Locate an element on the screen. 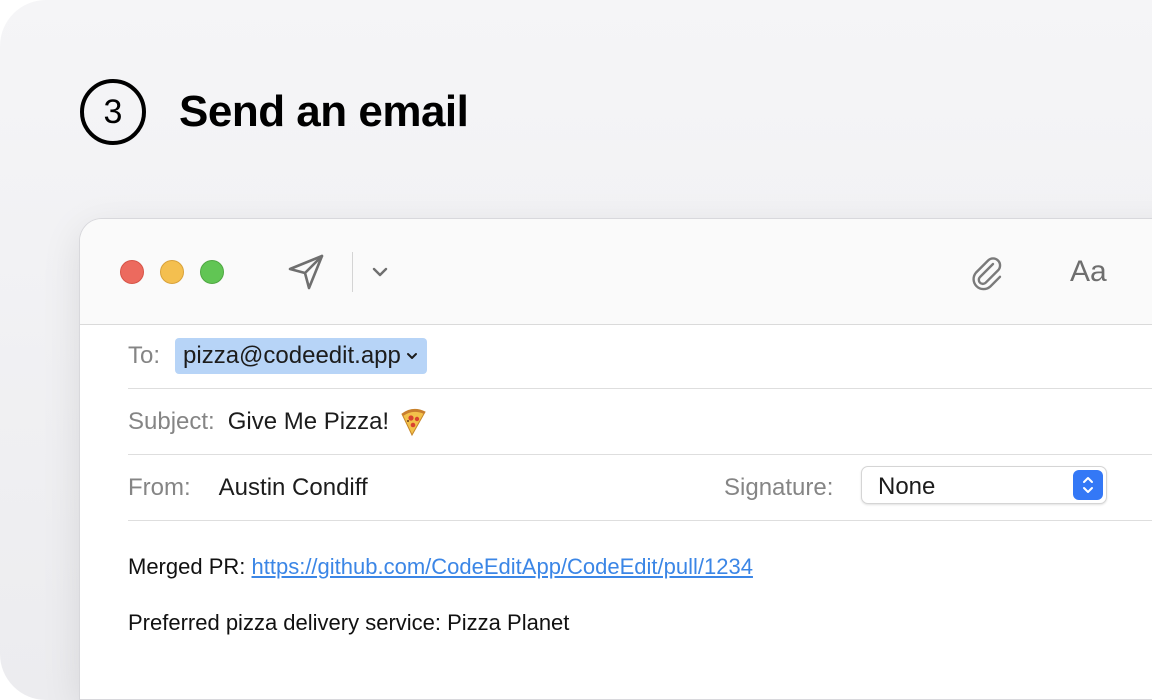  paperclip-icon is located at coordinates (986, 272).